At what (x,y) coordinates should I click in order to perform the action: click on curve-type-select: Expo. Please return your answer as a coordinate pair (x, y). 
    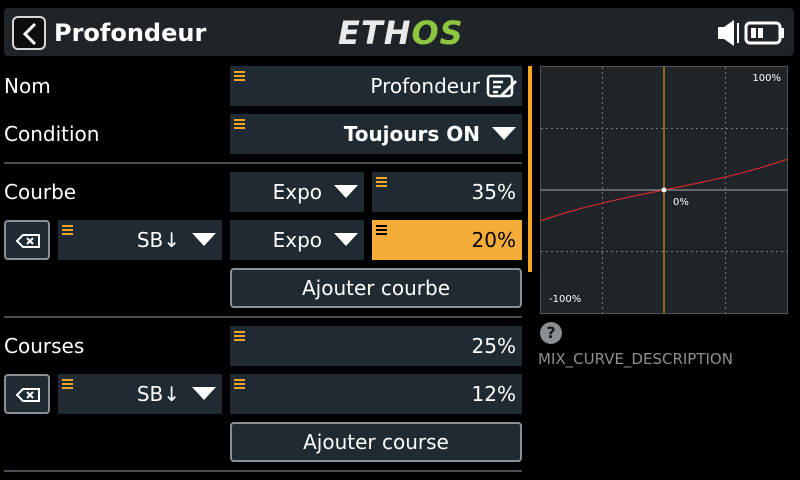
    Looking at the image, I should click on (297, 192).